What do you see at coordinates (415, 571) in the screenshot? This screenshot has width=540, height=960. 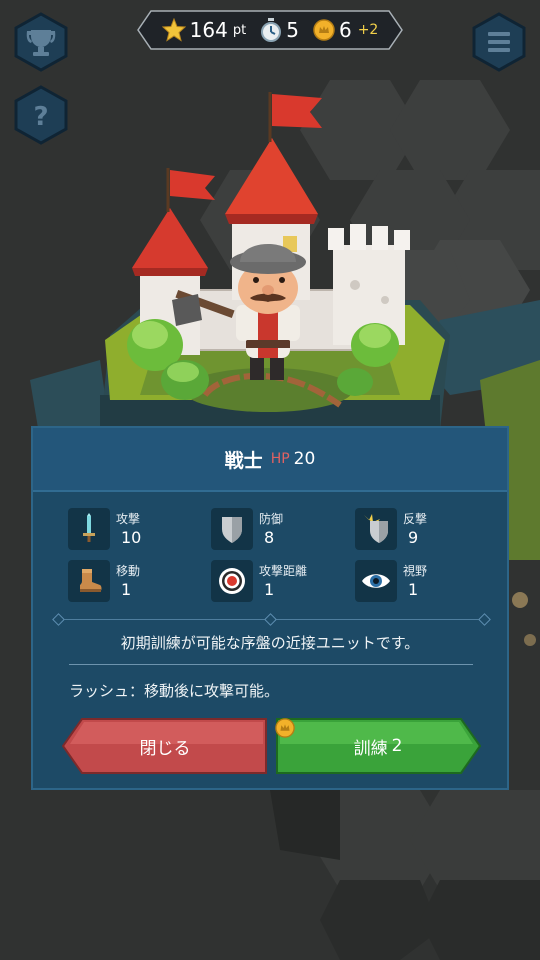 I see `stat-label: 視野` at bounding box center [415, 571].